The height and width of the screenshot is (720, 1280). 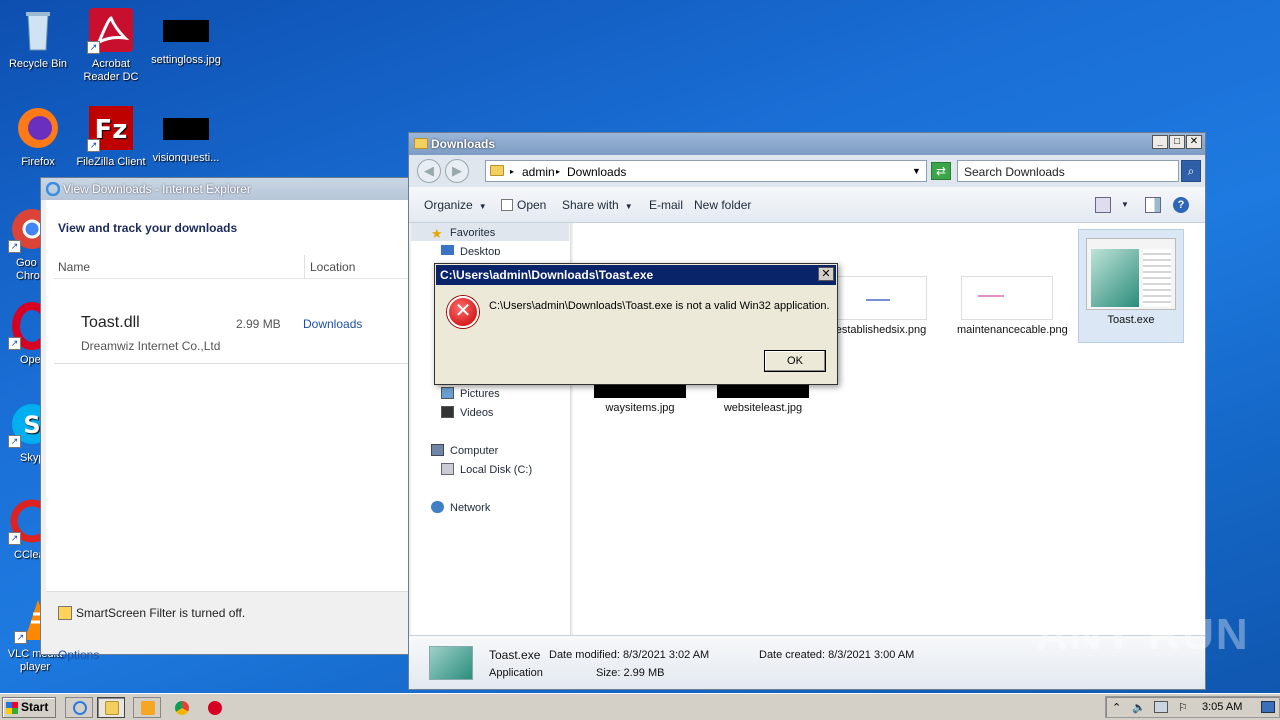 What do you see at coordinates (181, 707) in the screenshot?
I see `taskbar-chrome-button` at bounding box center [181, 707].